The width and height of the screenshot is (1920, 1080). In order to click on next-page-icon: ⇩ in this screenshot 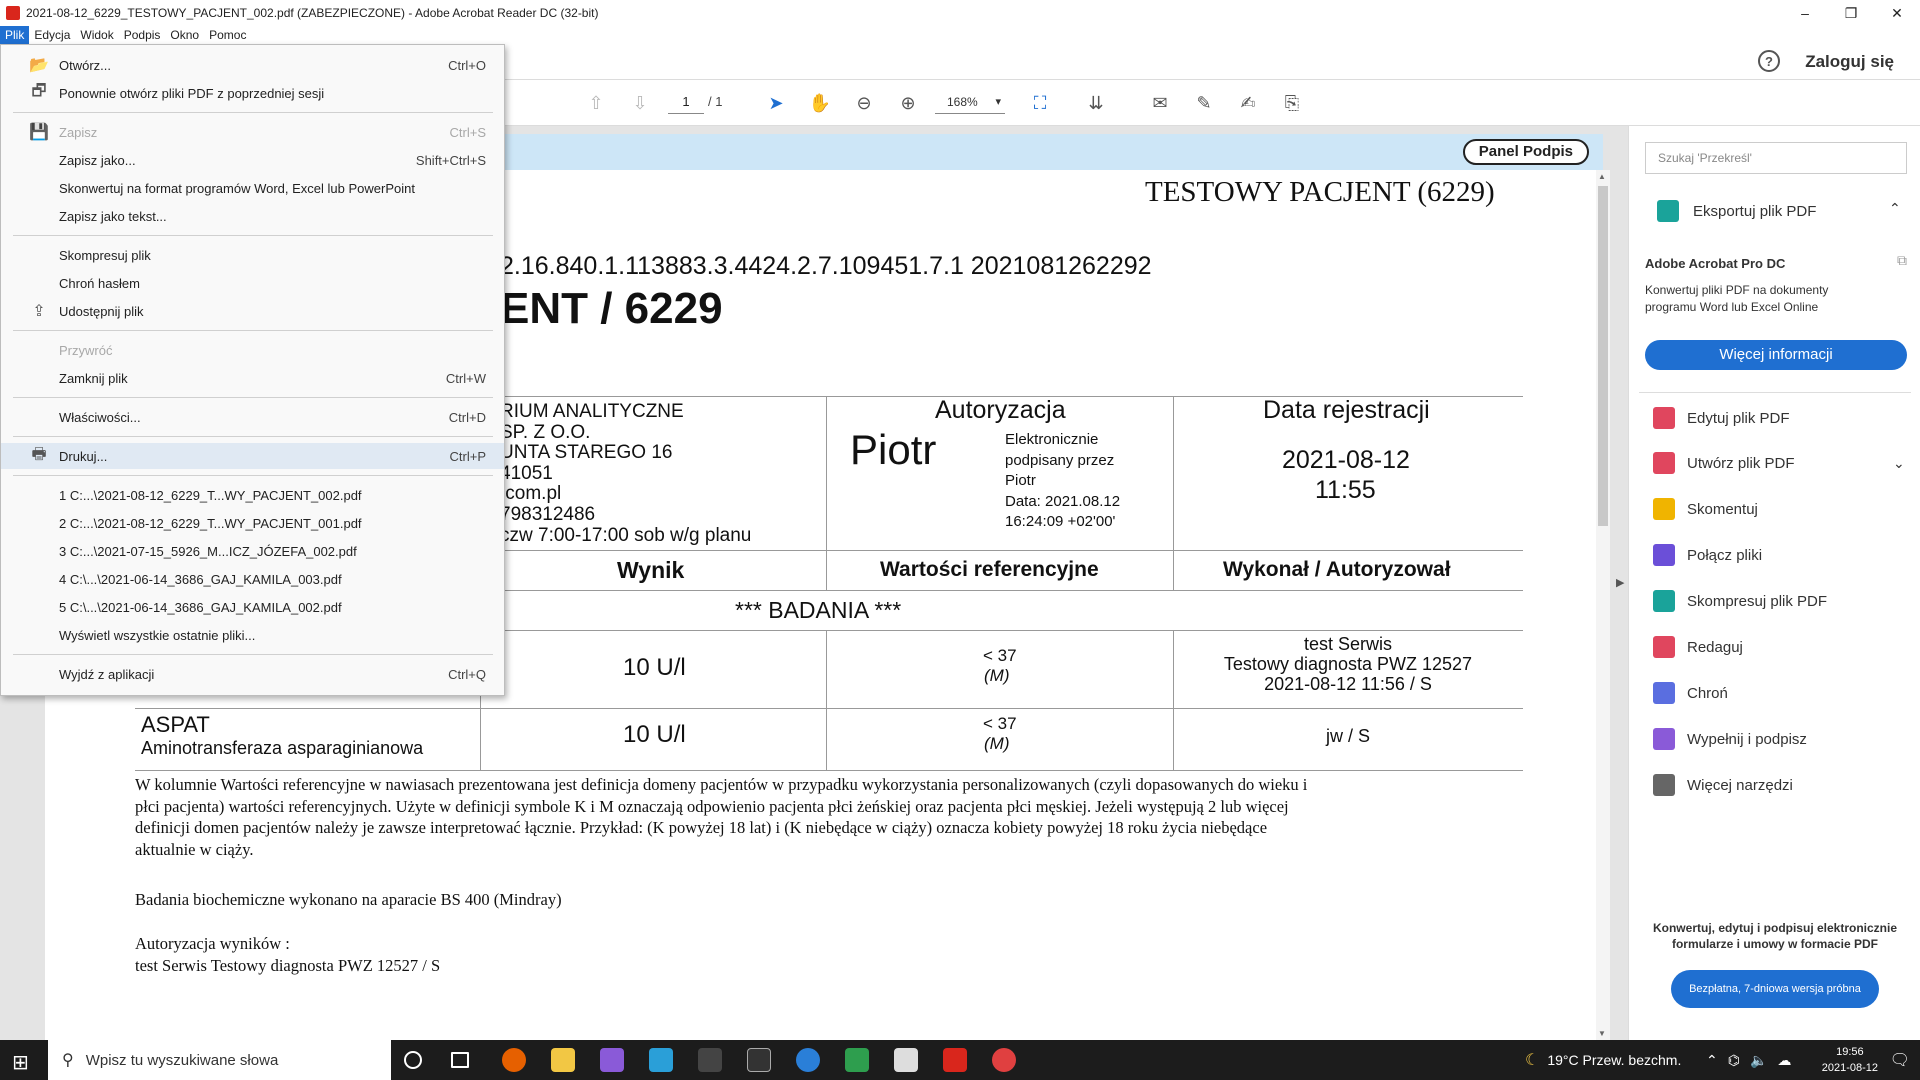, I will do `click(640, 103)`.